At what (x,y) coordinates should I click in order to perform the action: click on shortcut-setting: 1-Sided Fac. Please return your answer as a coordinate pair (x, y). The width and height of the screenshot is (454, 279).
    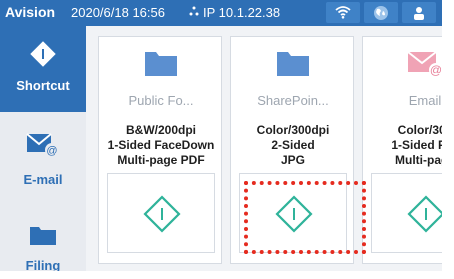
    Looking at the image, I should click on (416, 145).